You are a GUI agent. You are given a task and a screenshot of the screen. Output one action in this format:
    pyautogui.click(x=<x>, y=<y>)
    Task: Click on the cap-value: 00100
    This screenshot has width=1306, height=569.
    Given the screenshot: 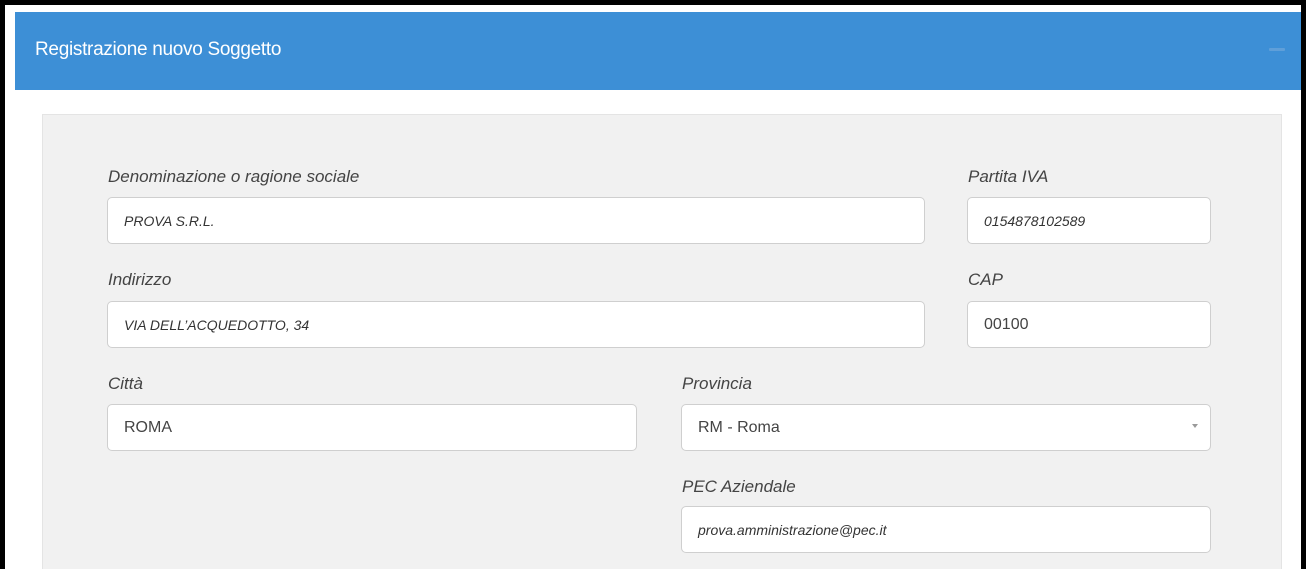 What is the action you would take?
    pyautogui.click(x=1006, y=324)
    